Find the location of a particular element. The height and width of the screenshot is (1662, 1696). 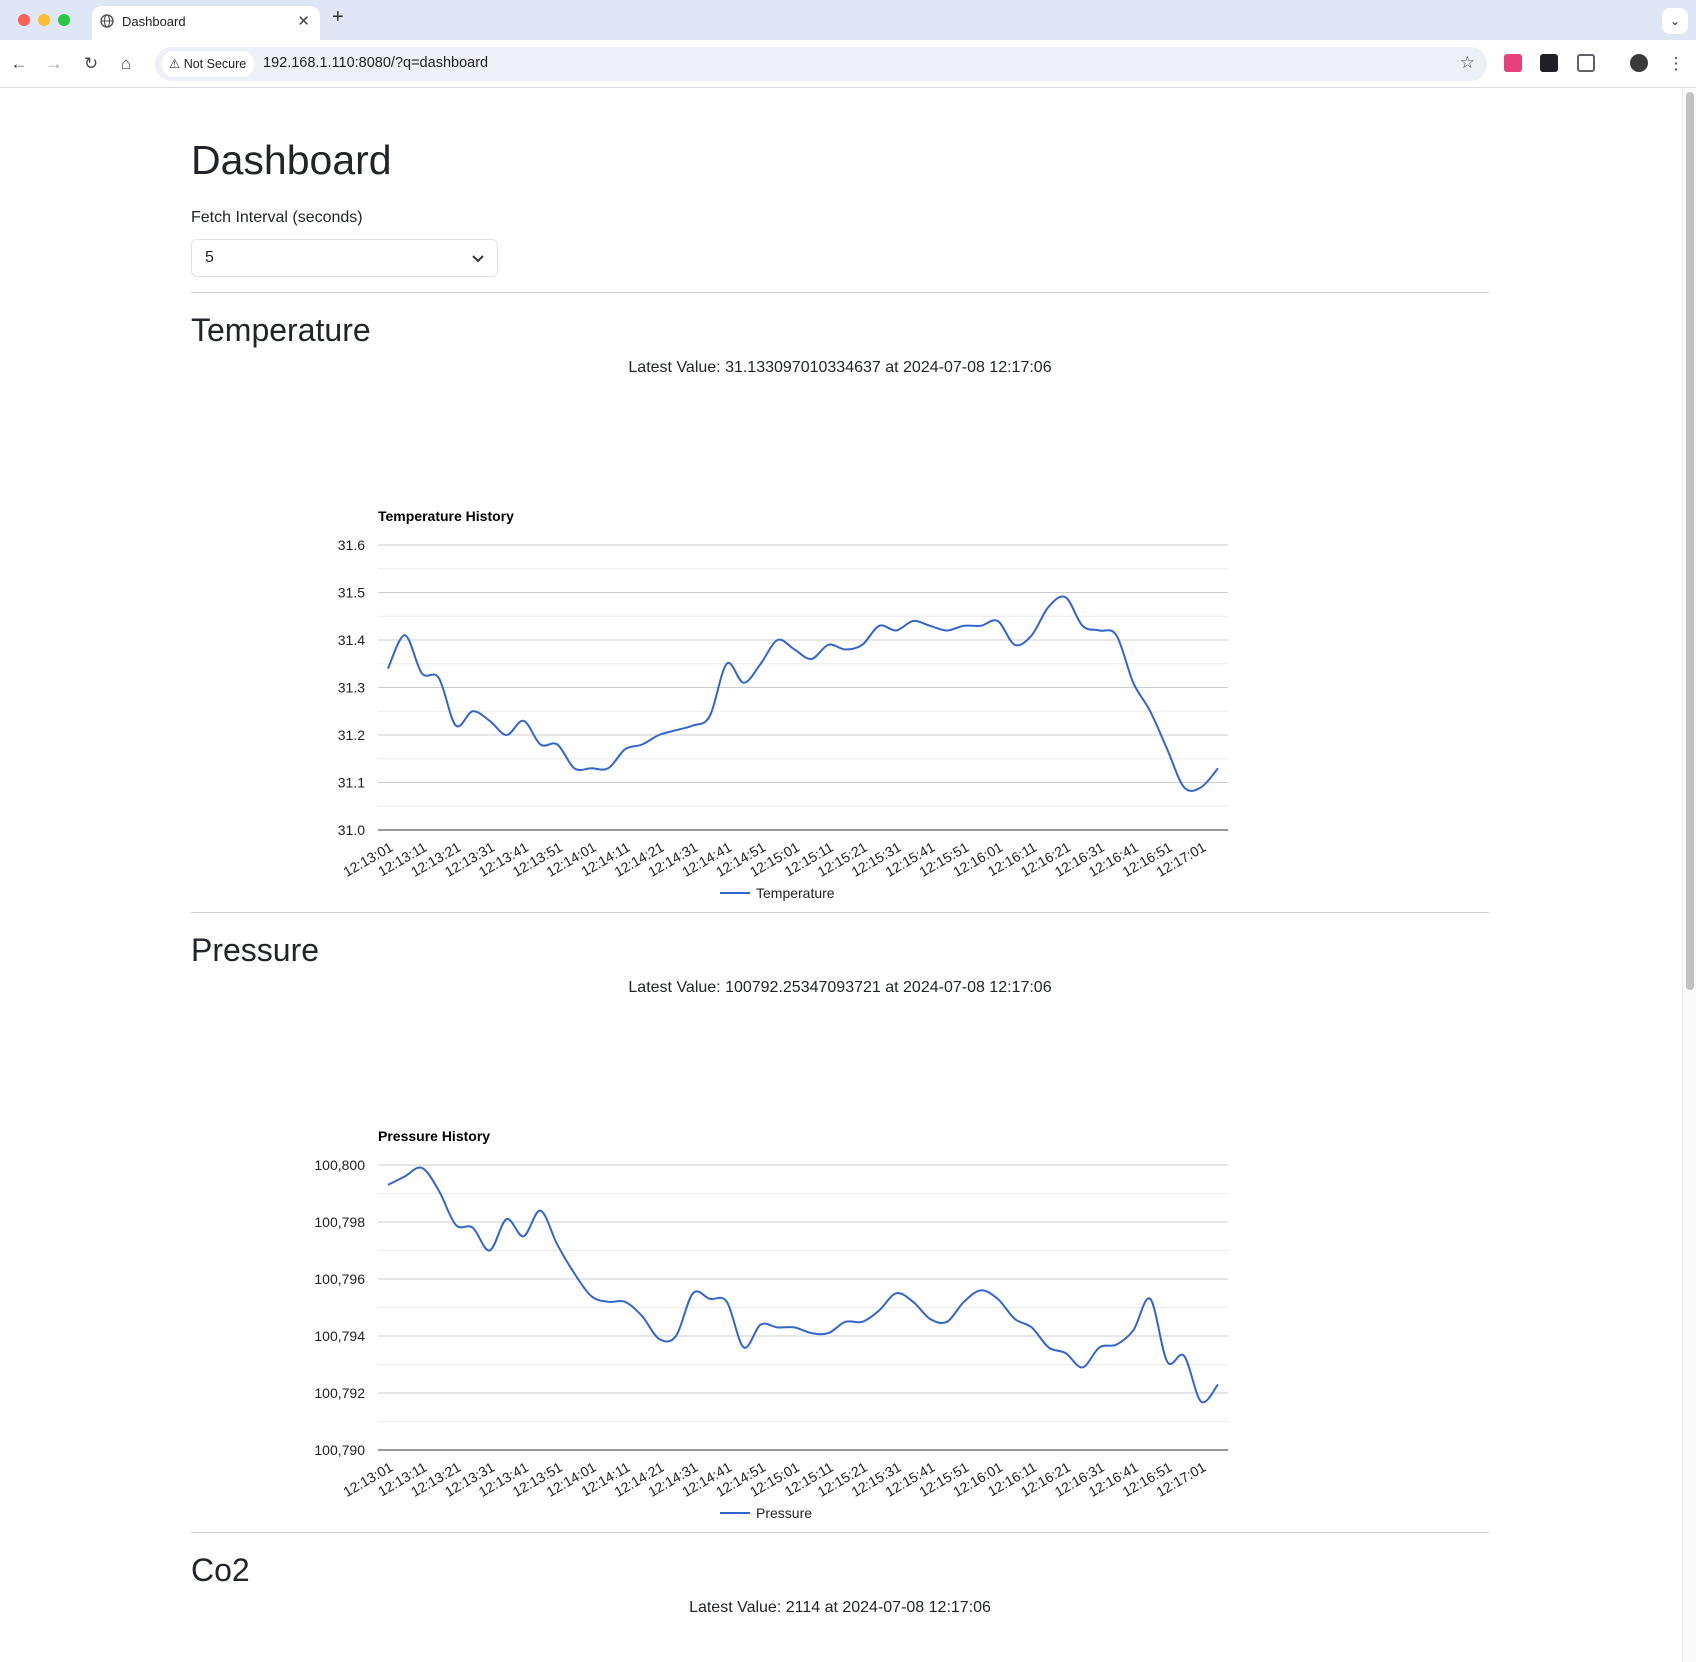

pressure-legend-label: Pressure is located at coordinates (784, 1513).